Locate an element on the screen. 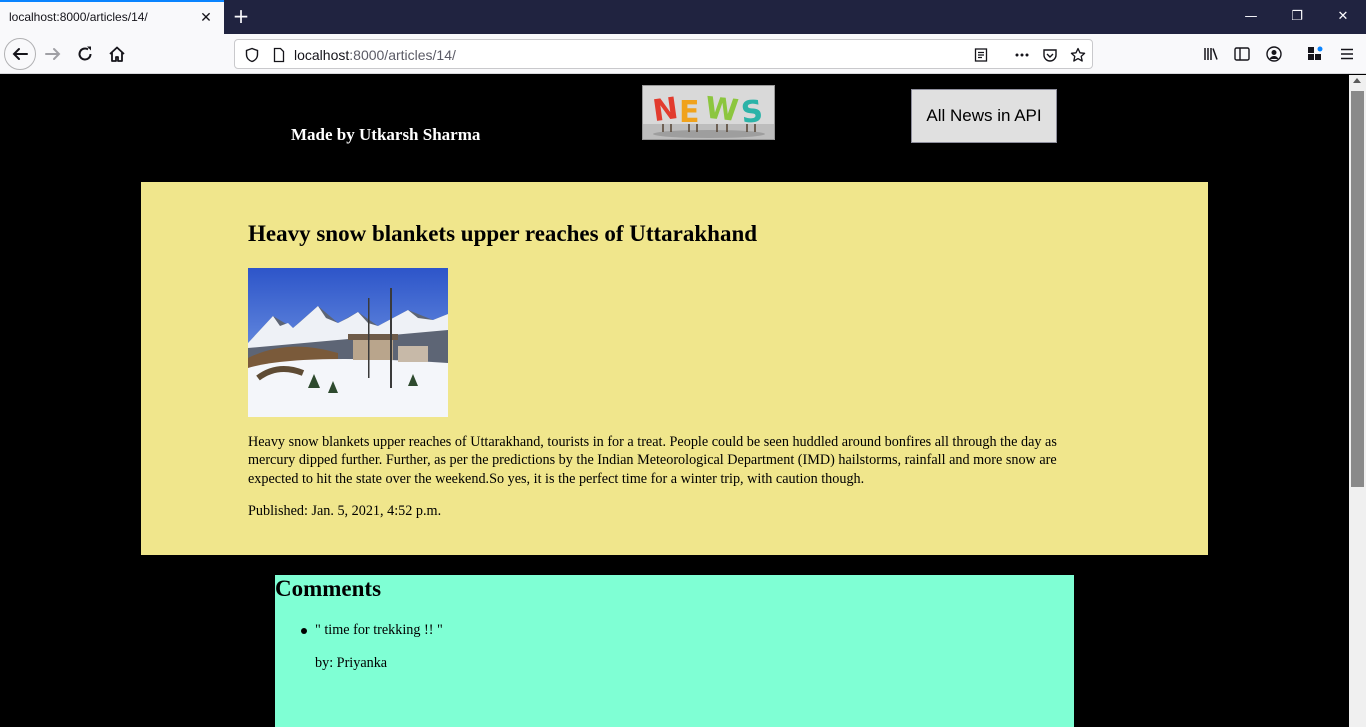  forward-button-icon is located at coordinates (53, 54).